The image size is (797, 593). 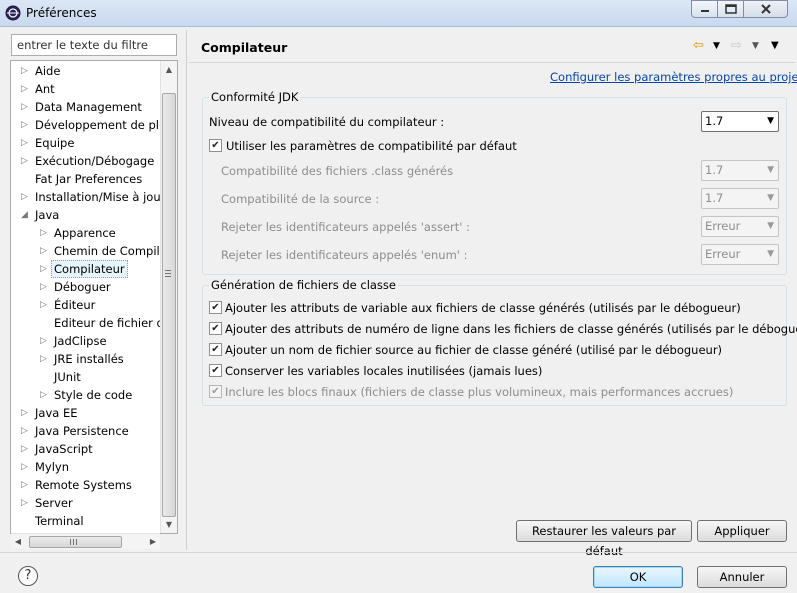 What do you see at coordinates (26, 215) in the screenshot?
I see `expanded-arrow-icon: ◢` at bounding box center [26, 215].